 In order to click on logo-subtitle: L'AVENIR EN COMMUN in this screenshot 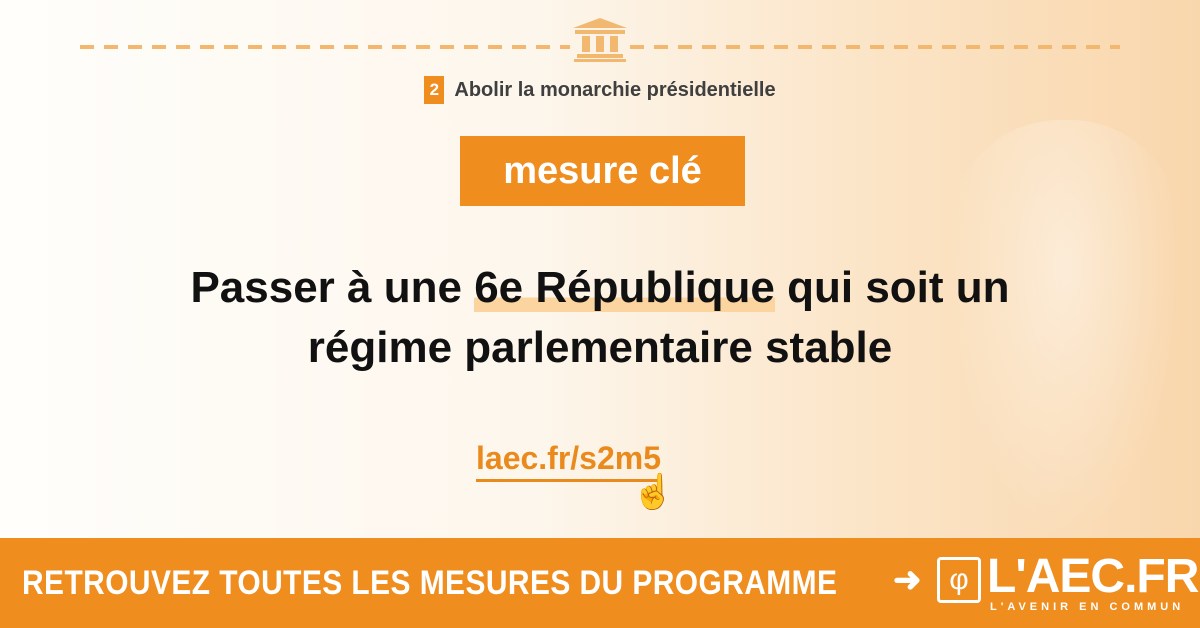, I will do `click(1087, 607)`.